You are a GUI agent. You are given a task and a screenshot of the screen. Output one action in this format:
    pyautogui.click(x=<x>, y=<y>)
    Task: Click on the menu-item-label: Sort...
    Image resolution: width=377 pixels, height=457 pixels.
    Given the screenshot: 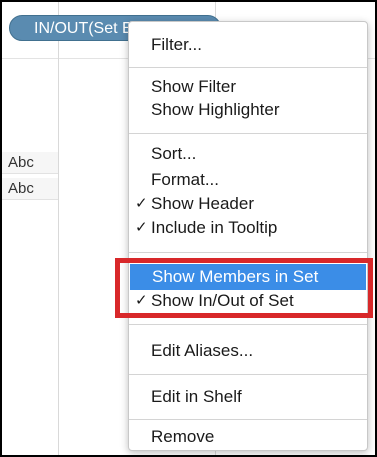 What is the action you would take?
    pyautogui.click(x=174, y=153)
    